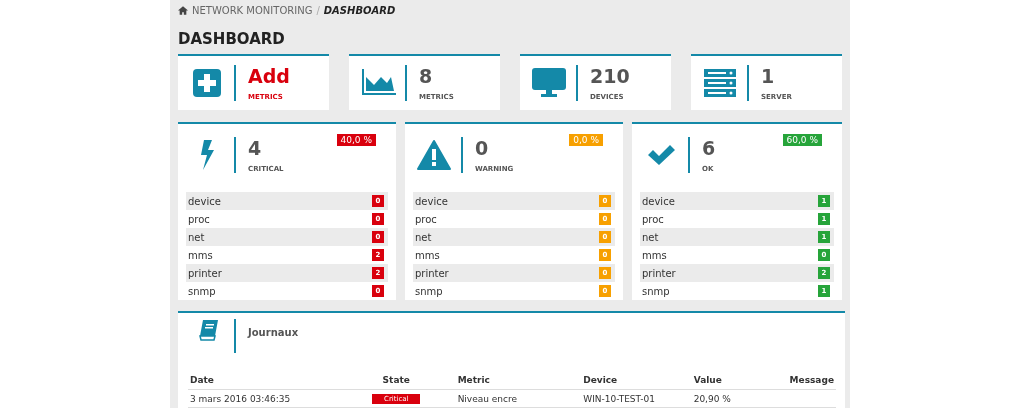 The width and height of the screenshot is (1024, 408). I want to click on area-chart-icon, so click(378, 83).